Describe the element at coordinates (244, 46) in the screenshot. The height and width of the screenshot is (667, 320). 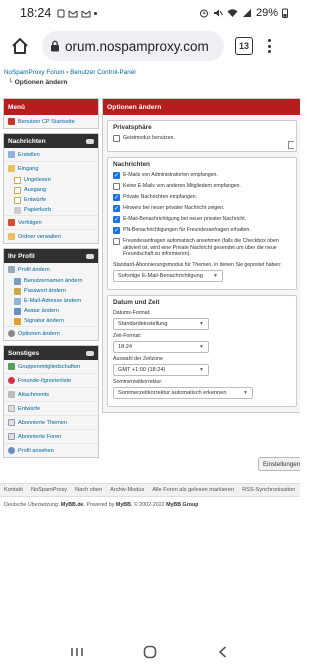
I see `tab-switcher-button: 13` at that location.